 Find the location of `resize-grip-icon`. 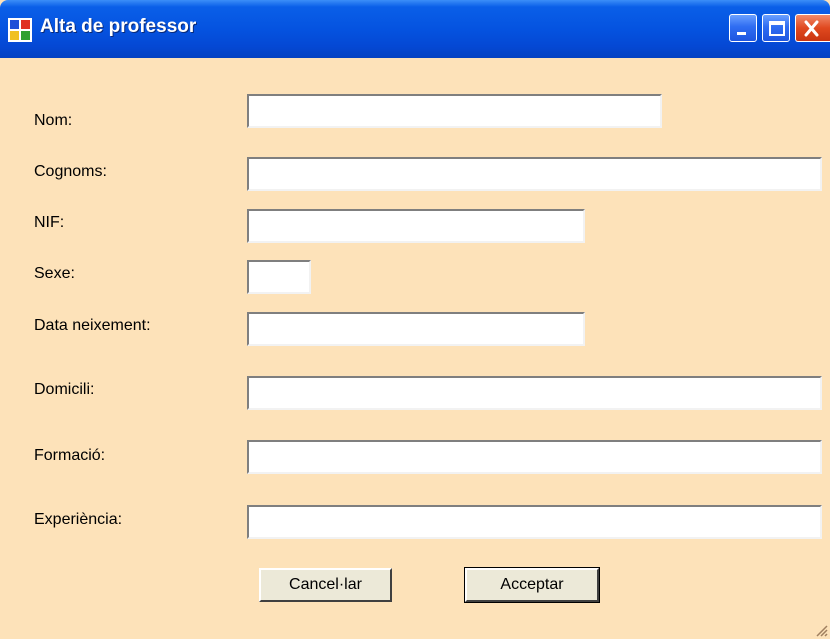

resize-grip-icon is located at coordinates (820, 629).